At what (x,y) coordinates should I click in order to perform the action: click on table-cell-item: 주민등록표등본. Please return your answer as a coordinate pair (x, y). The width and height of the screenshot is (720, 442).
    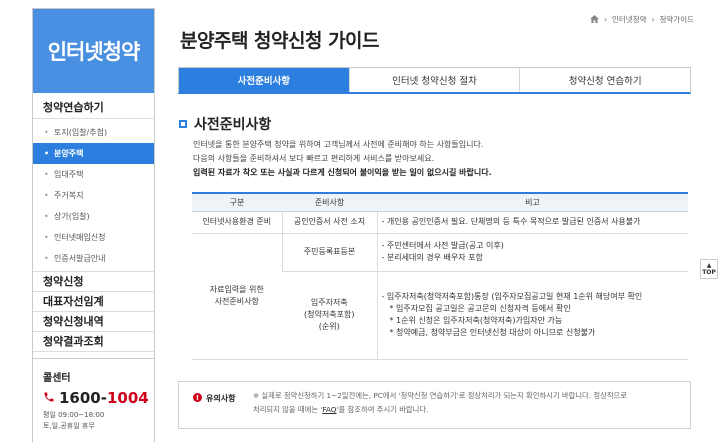
    Looking at the image, I should click on (329, 252).